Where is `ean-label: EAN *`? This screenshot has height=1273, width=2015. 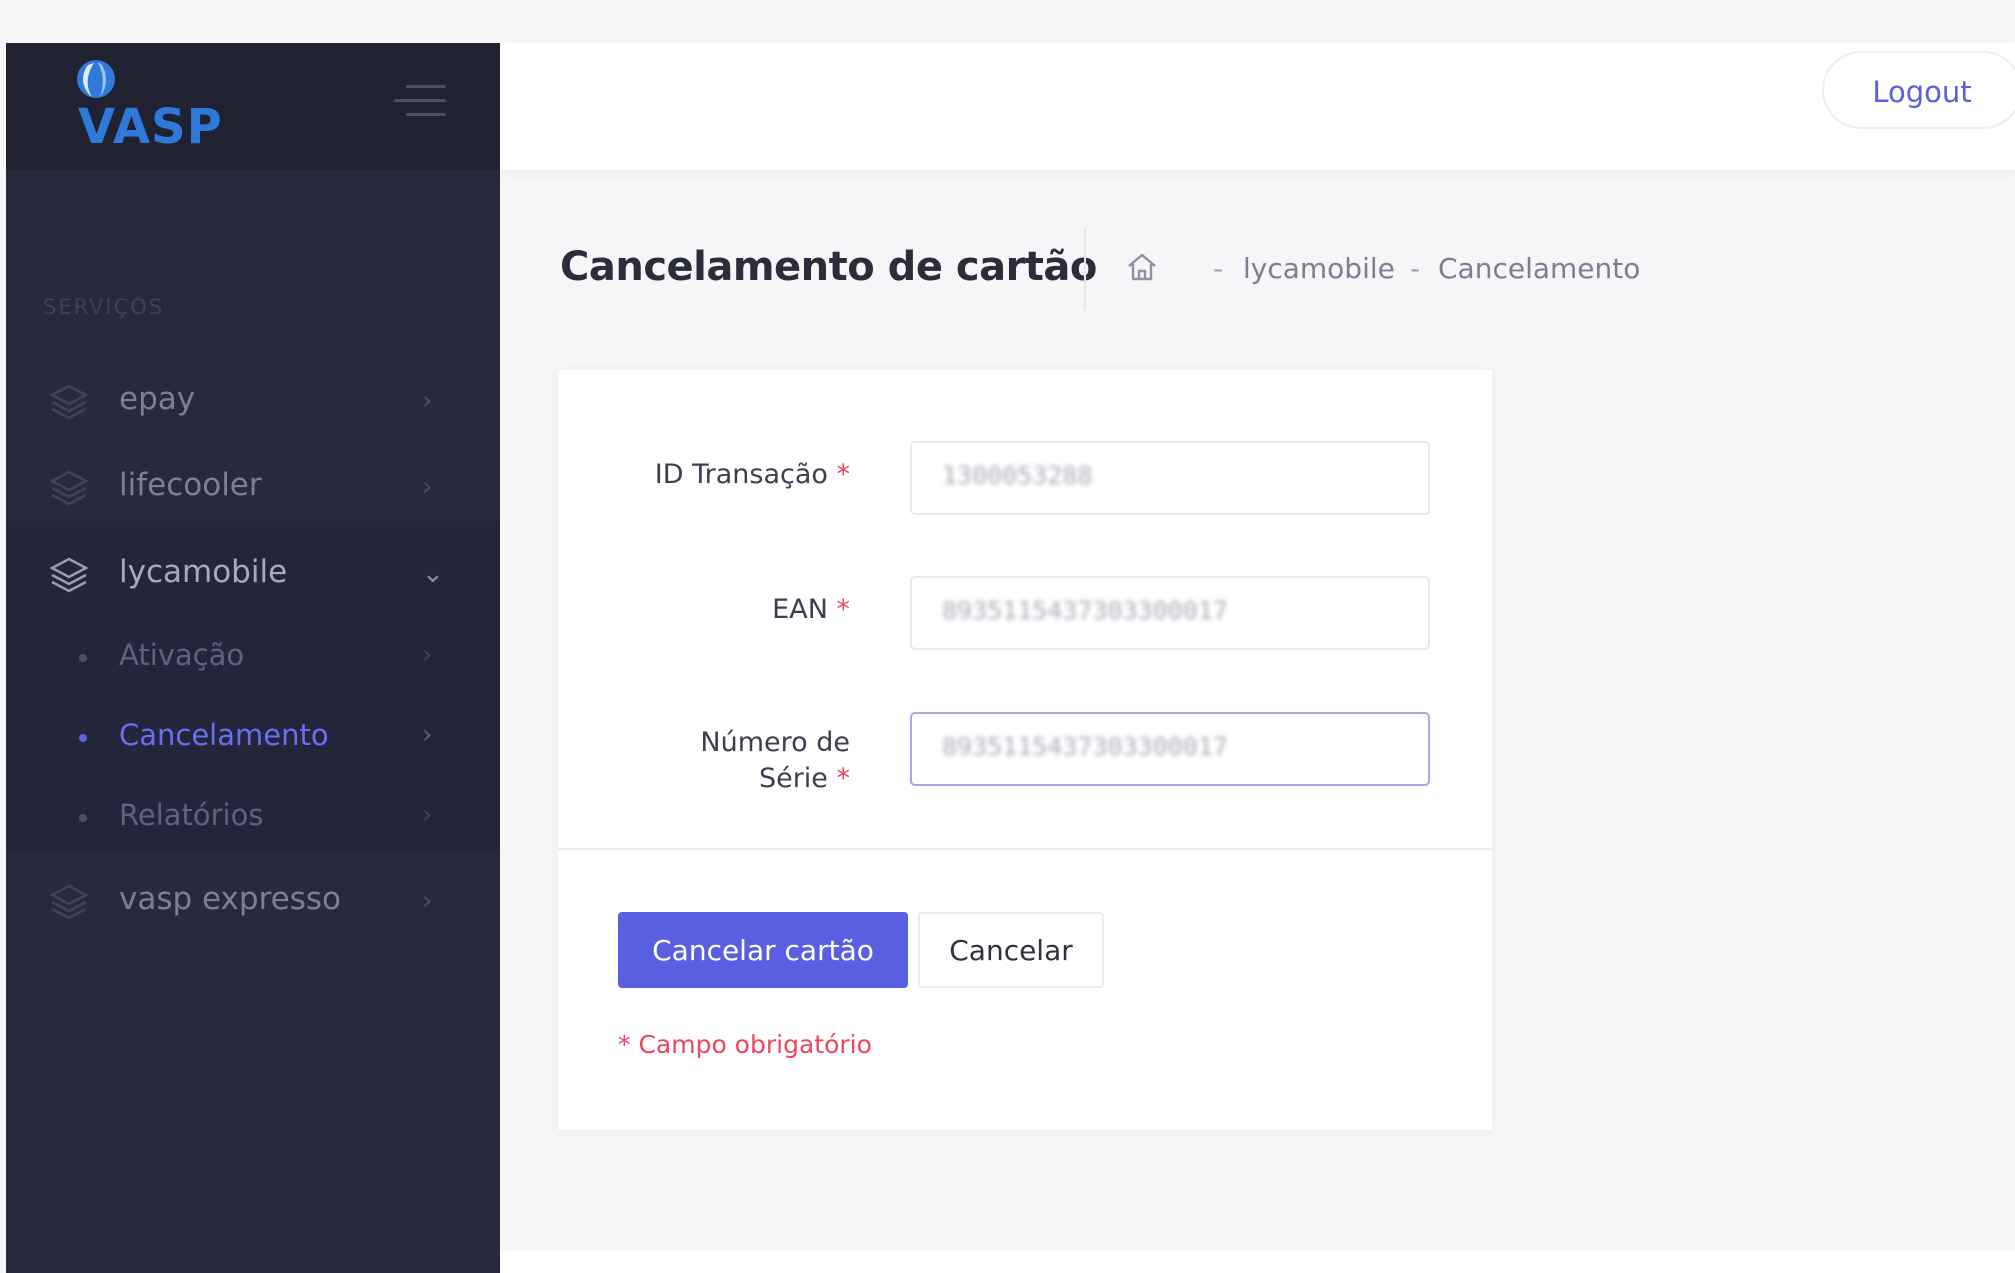
ean-label: EAN * is located at coordinates (811, 610).